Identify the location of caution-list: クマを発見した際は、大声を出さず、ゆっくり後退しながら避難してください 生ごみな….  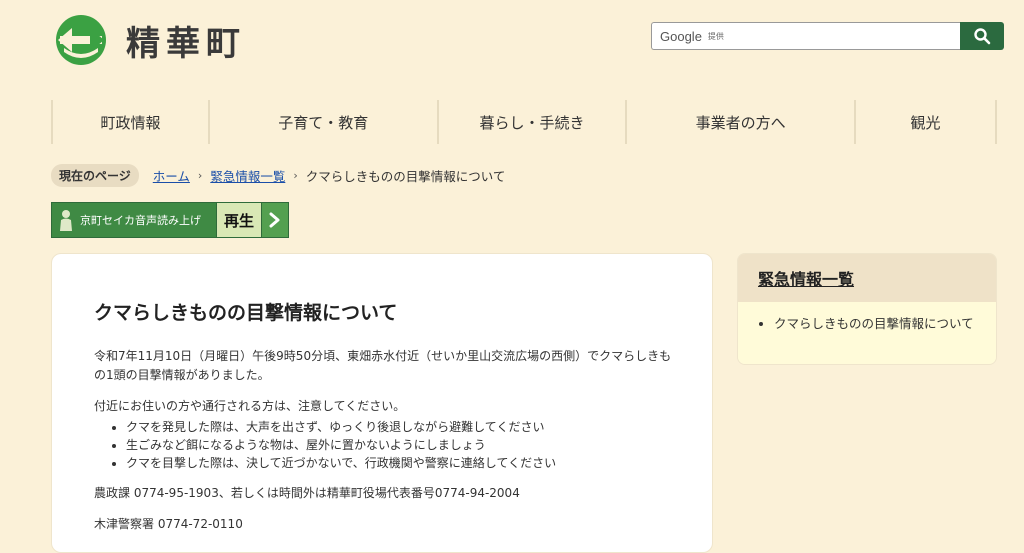
(383, 445).